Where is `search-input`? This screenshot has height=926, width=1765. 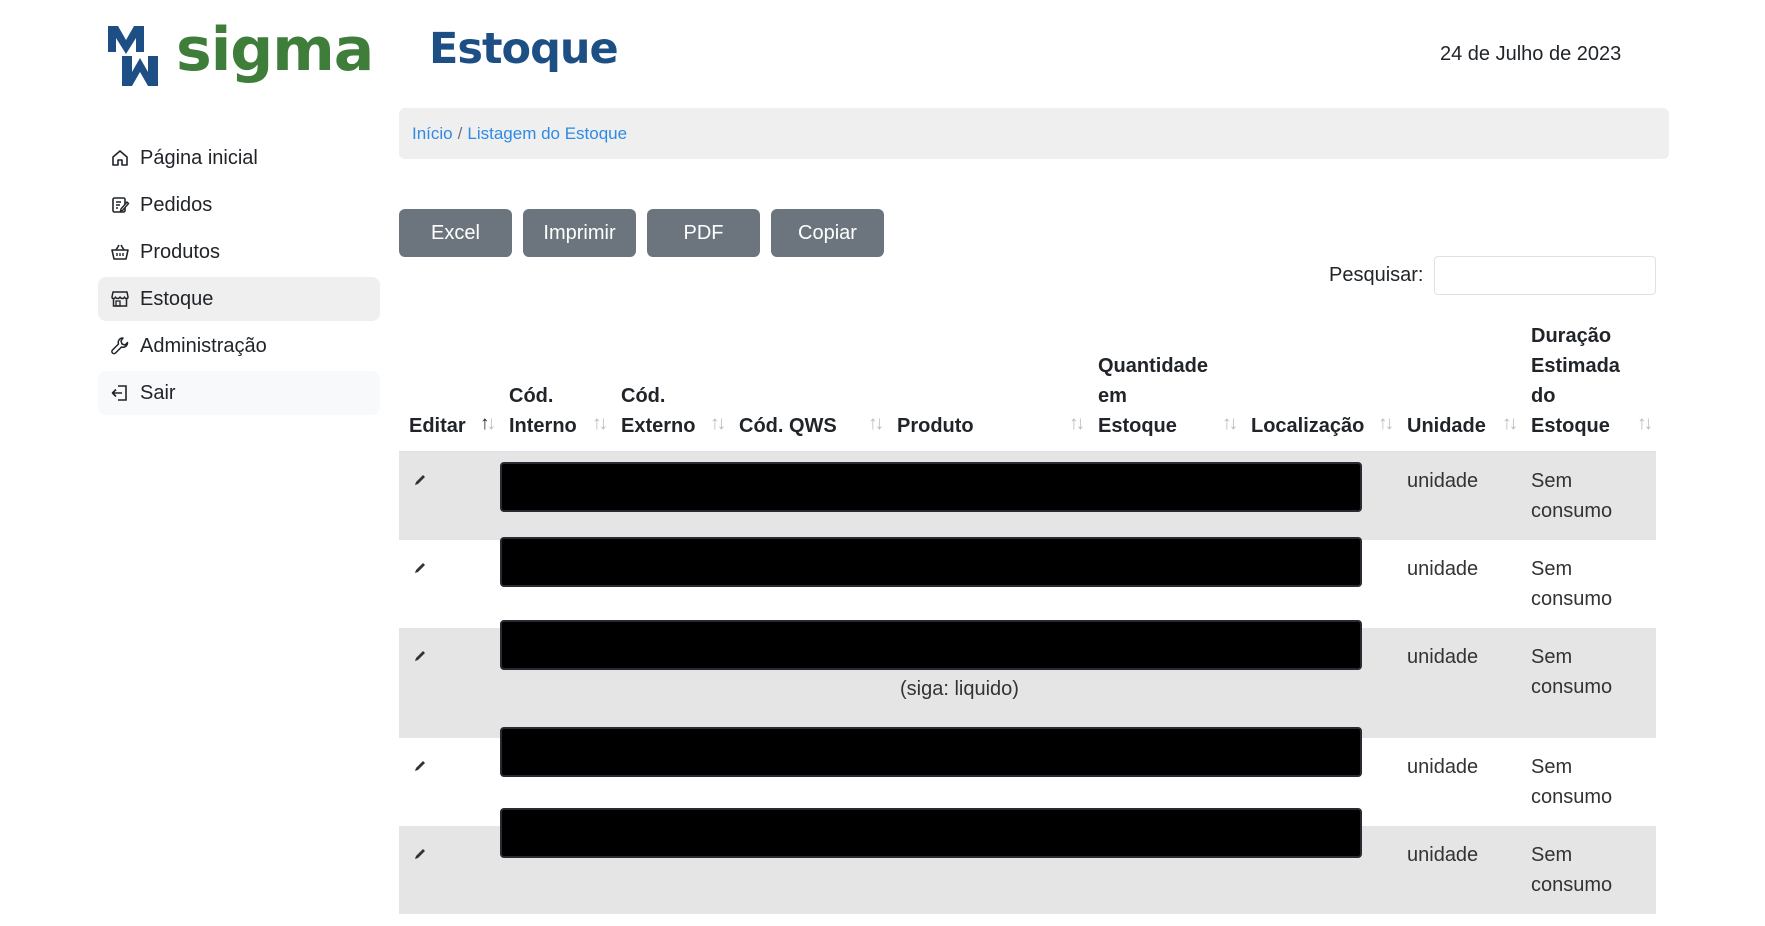 search-input is located at coordinates (1544, 275).